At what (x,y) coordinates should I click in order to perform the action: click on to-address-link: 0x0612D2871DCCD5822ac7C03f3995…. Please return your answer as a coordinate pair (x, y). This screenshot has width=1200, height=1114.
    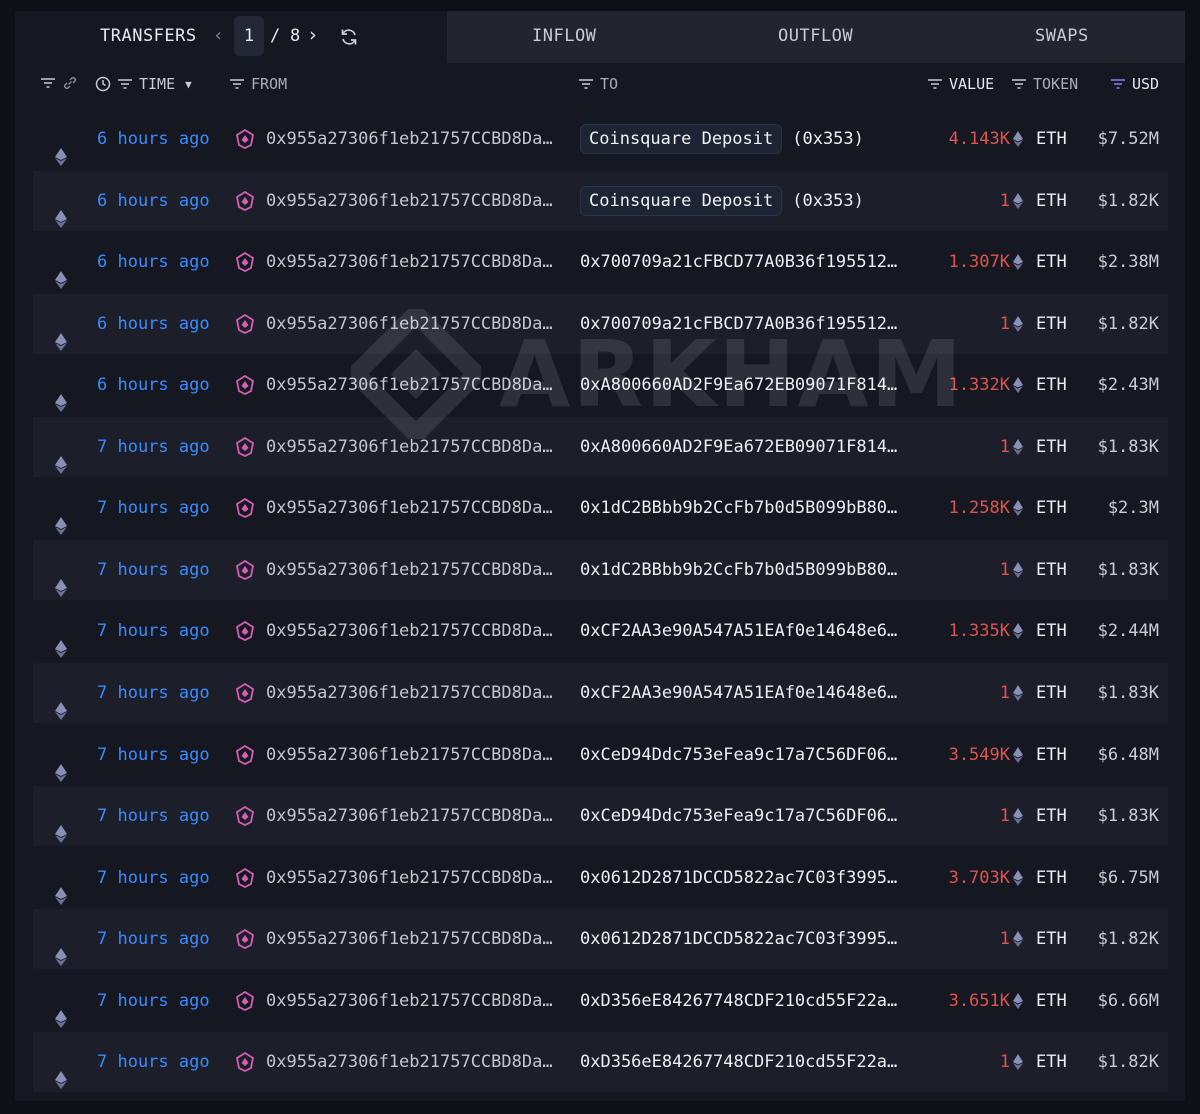
    Looking at the image, I should click on (738, 878).